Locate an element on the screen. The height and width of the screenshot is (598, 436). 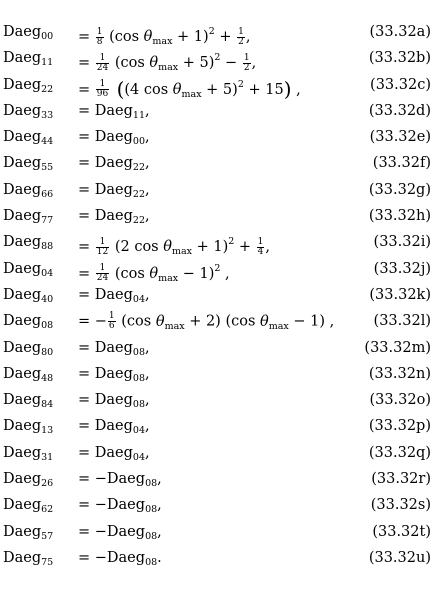
equation-number: (33.32l) is located at coordinates (402, 321).